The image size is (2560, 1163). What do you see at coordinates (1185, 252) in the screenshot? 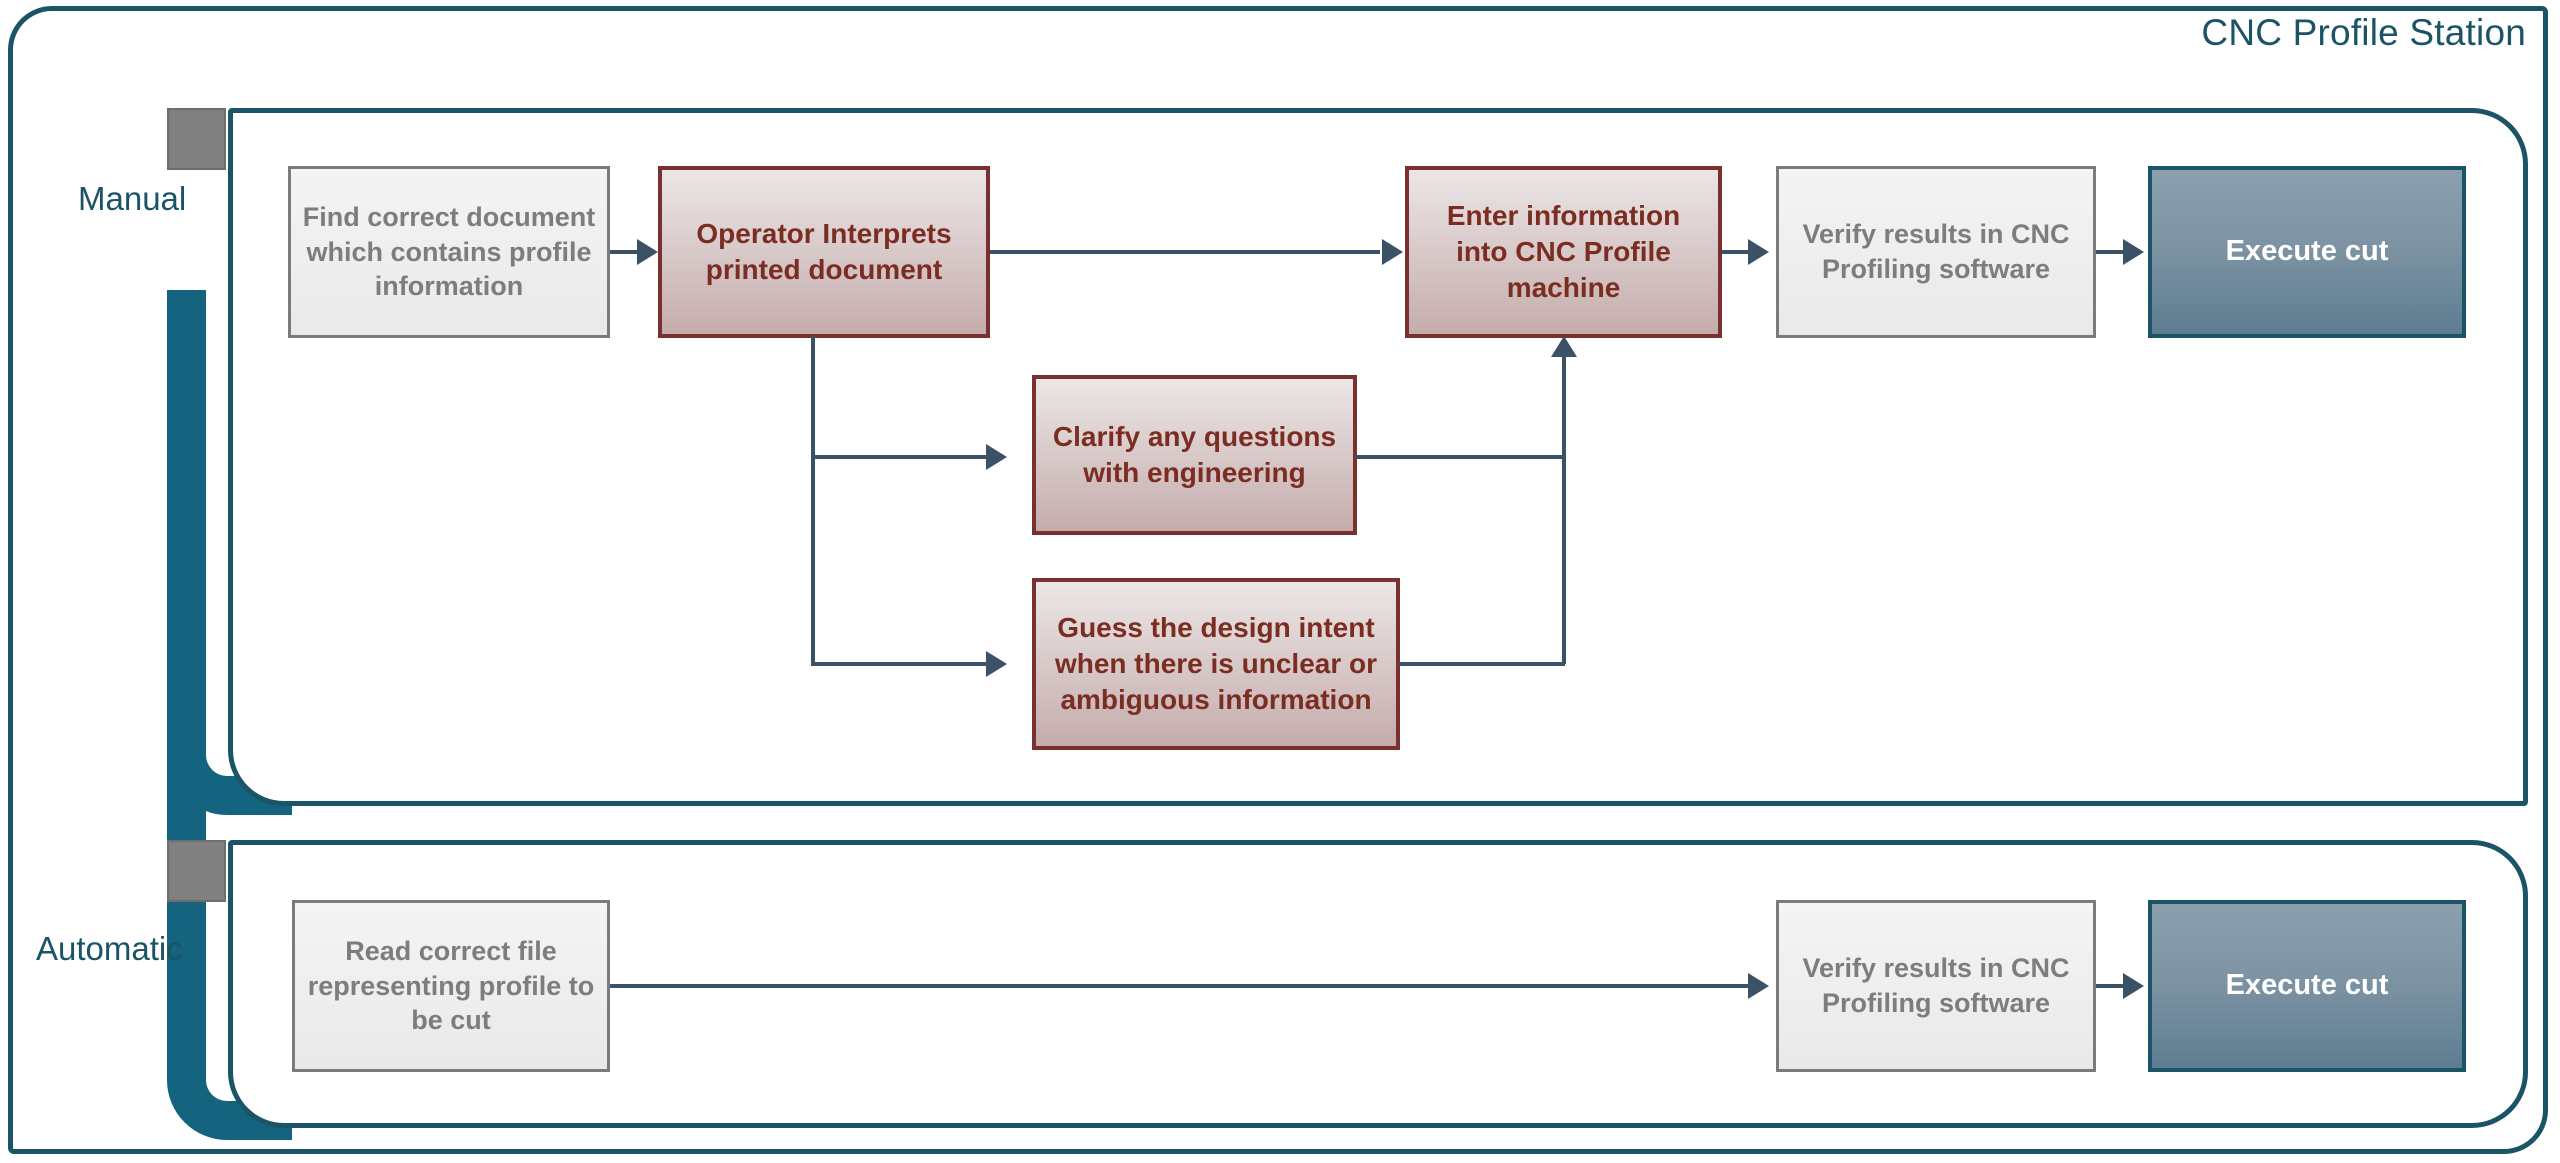
I see `connector-operator-to-enter` at bounding box center [1185, 252].